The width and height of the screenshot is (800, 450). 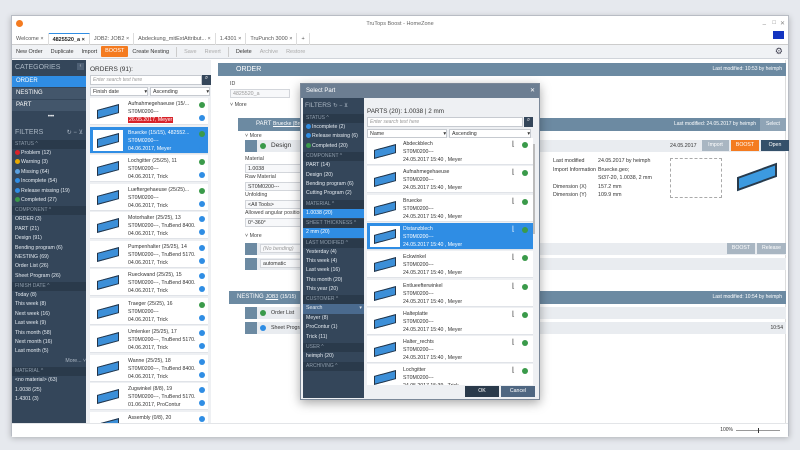 What do you see at coordinates (333, 165) in the screenshot?
I see `filter-item: PART (14)` at bounding box center [333, 165].